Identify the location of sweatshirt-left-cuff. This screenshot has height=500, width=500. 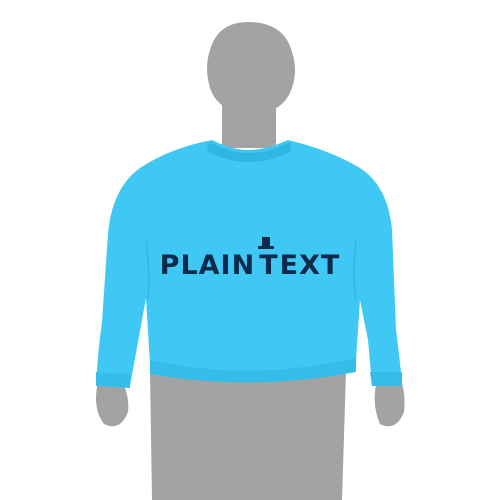
(113, 380).